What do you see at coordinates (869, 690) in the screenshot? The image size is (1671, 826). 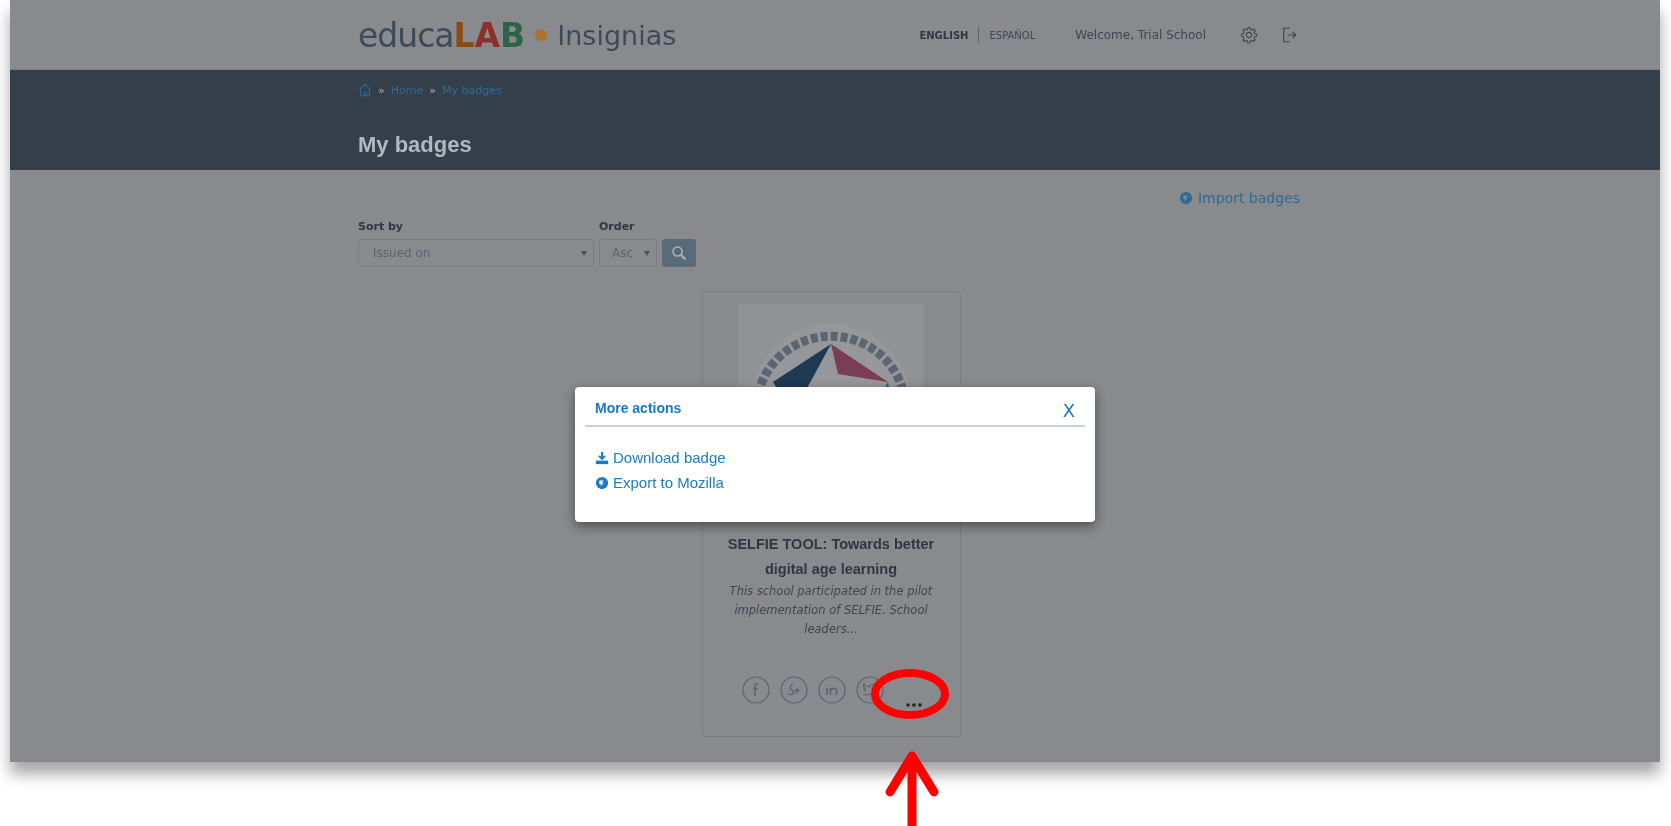 I see `bird-icon` at bounding box center [869, 690].